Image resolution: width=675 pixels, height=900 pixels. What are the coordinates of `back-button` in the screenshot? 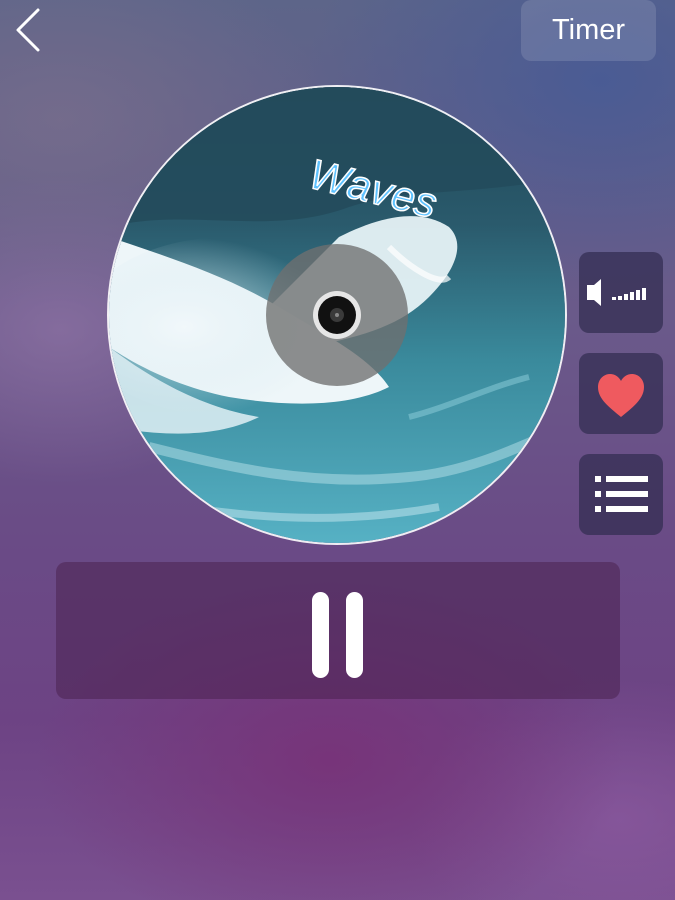 It's located at (32, 30).